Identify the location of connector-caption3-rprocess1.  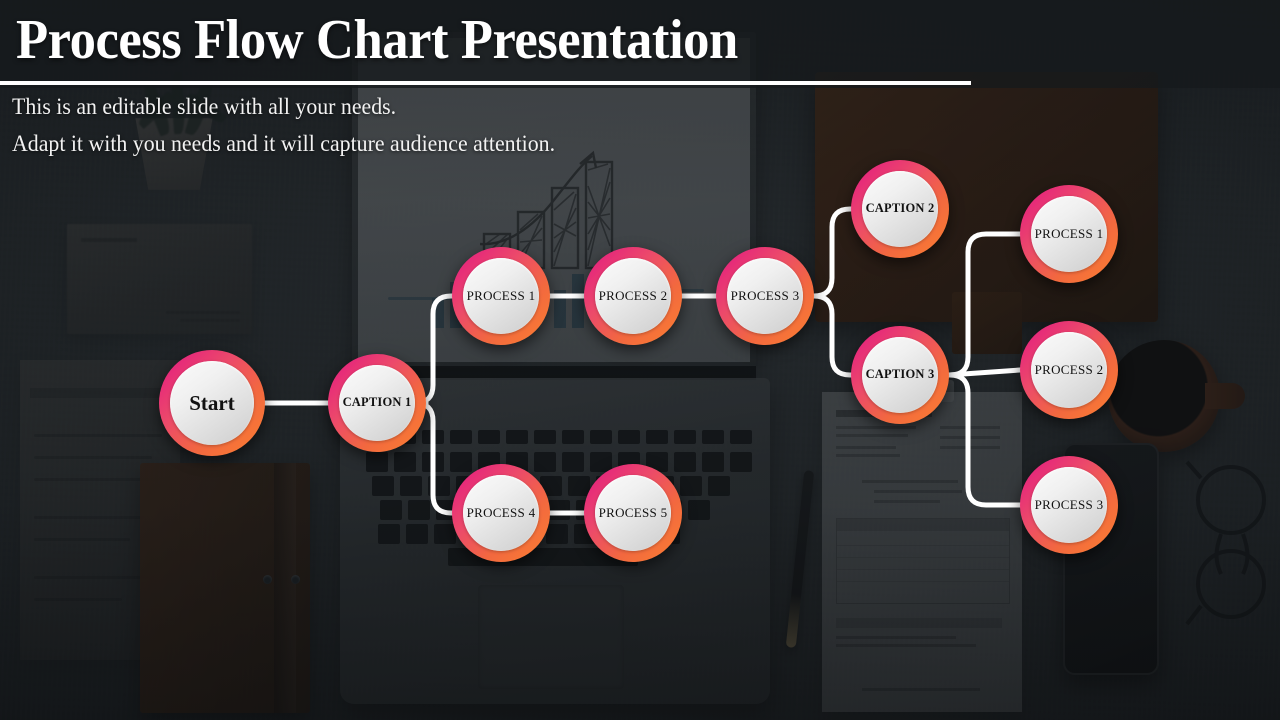
(984, 304).